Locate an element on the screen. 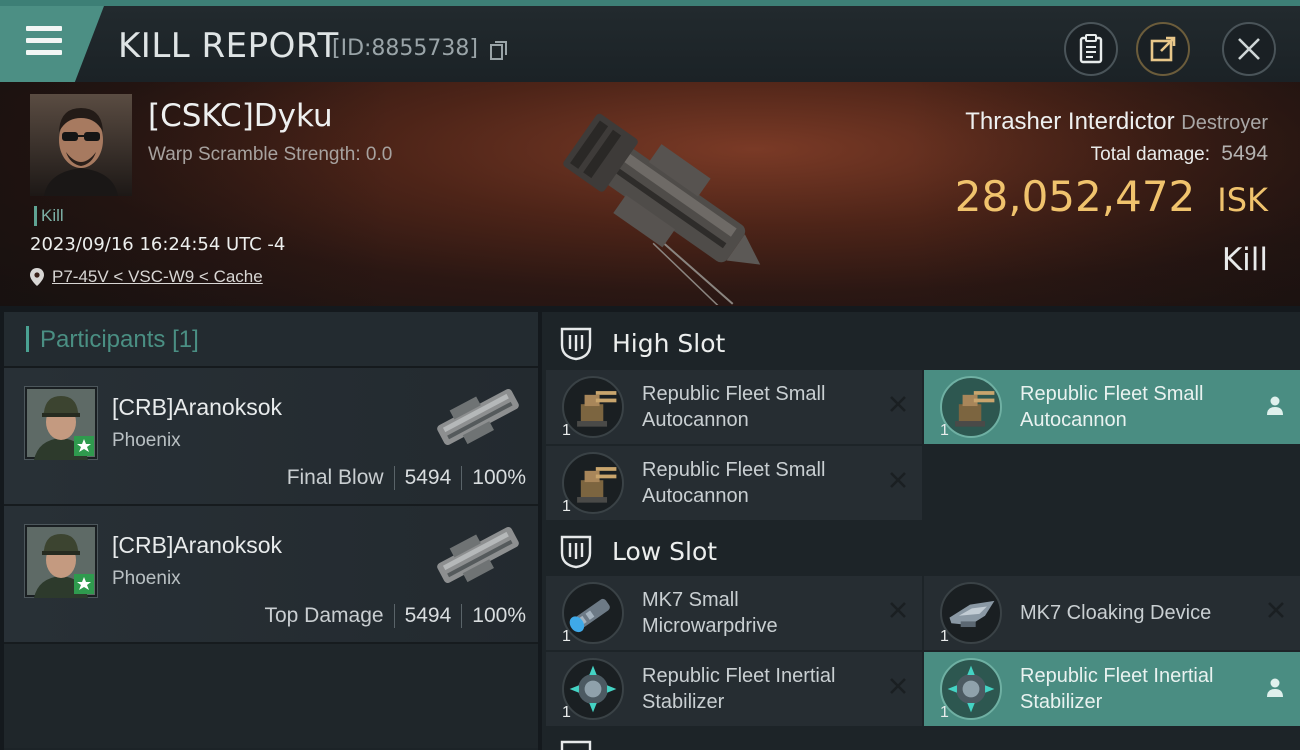  warp-scramble-text: Warp Scramble Strength: 0.0 is located at coordinates (270, 154).